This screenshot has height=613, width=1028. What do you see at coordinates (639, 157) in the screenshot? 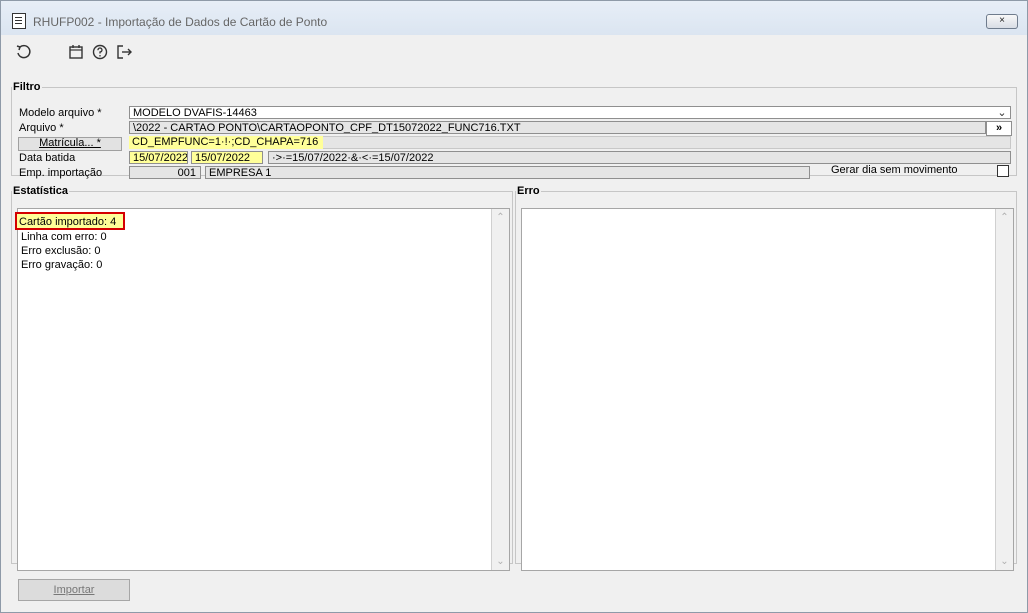
I see `date-expression-field: ·>·=15/07/2022·&·<·=15/07/2022` at bounding box center [639, 157].